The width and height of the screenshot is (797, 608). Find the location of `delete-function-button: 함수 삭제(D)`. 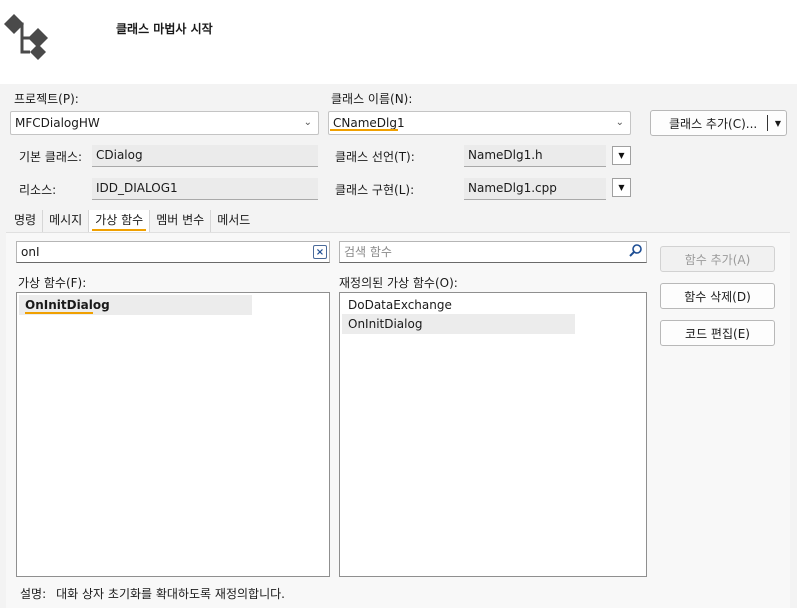

delete-function-button: 함수 삭제(D) is located at coordinates (717, 296).